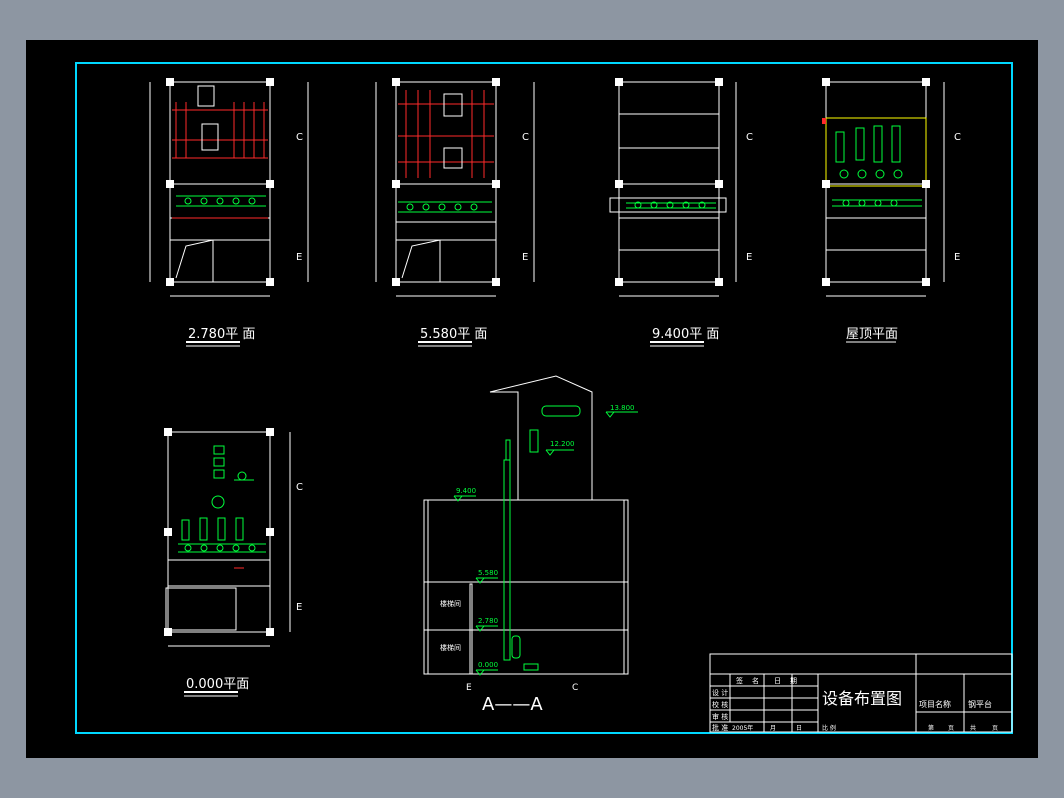 The height and width of the screenshot is (798, 1064). Describe the element at coordinates (755, 680) in the screenshot. I see `sign-header: 名` at that location.